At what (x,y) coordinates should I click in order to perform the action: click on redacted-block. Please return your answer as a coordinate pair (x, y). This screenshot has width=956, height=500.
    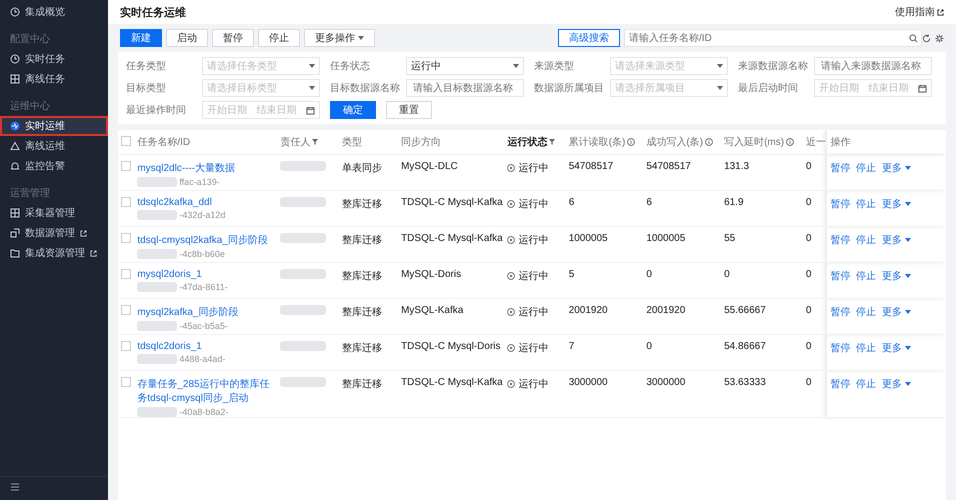
    Looking at the image, I should click on (303, 166).